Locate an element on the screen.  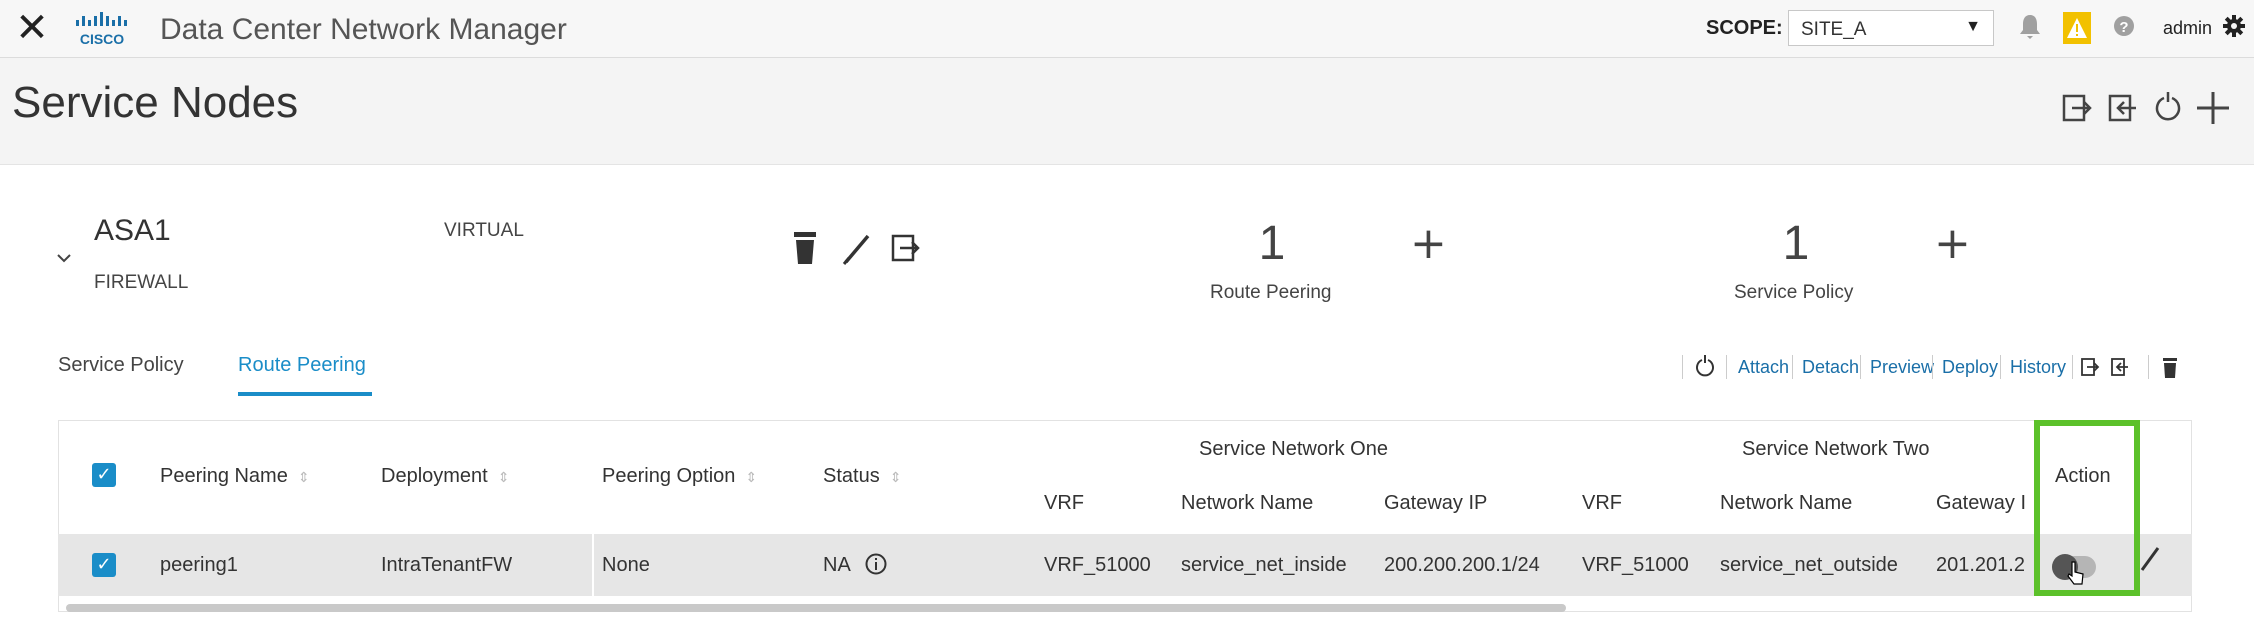
service-policy-count: 1 is located at coordinates (1796, 243).